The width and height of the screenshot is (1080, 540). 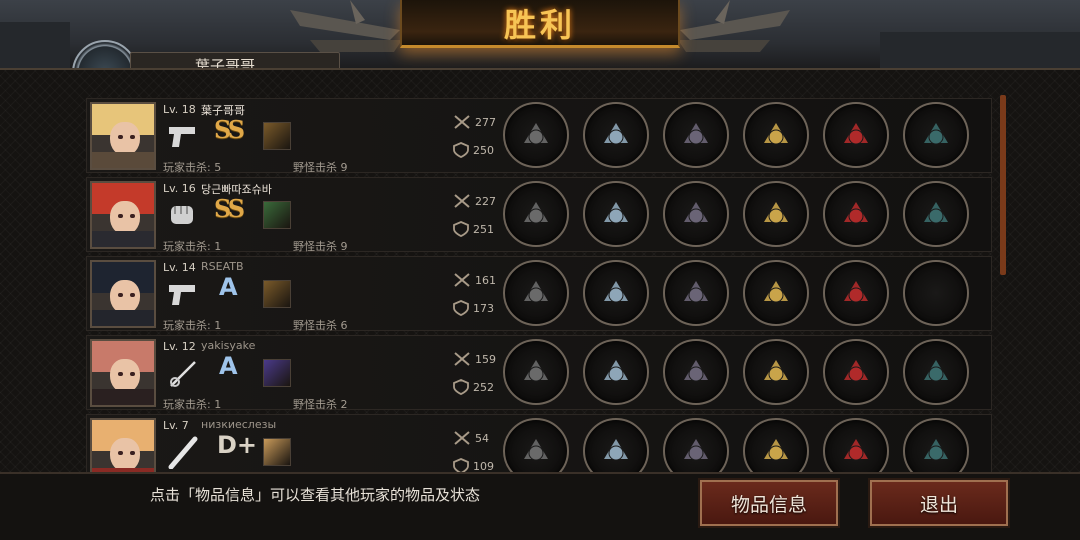 What do you see at coordinates (482, 438) in the screenshot?
I see `attack-value: 54` at bounding box center [482, 438].